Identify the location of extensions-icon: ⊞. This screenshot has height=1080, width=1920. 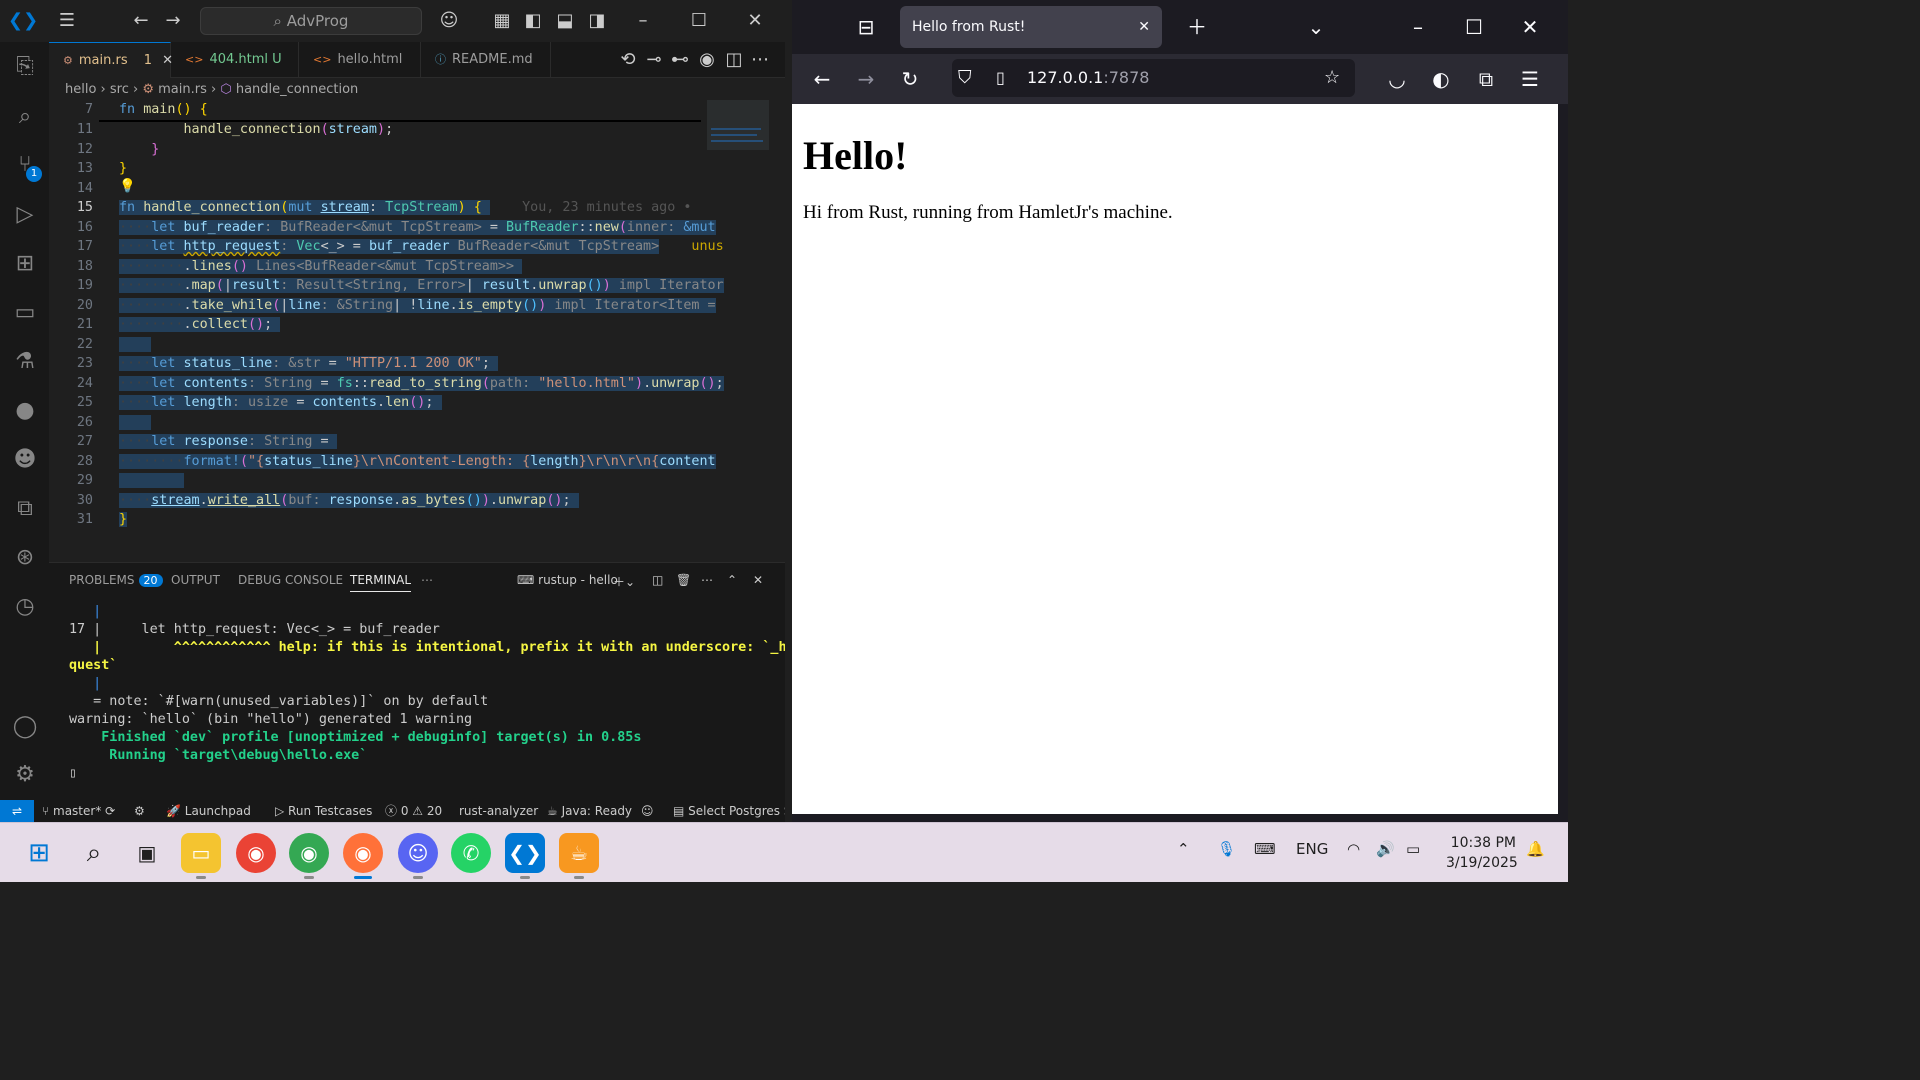
(25, 264).